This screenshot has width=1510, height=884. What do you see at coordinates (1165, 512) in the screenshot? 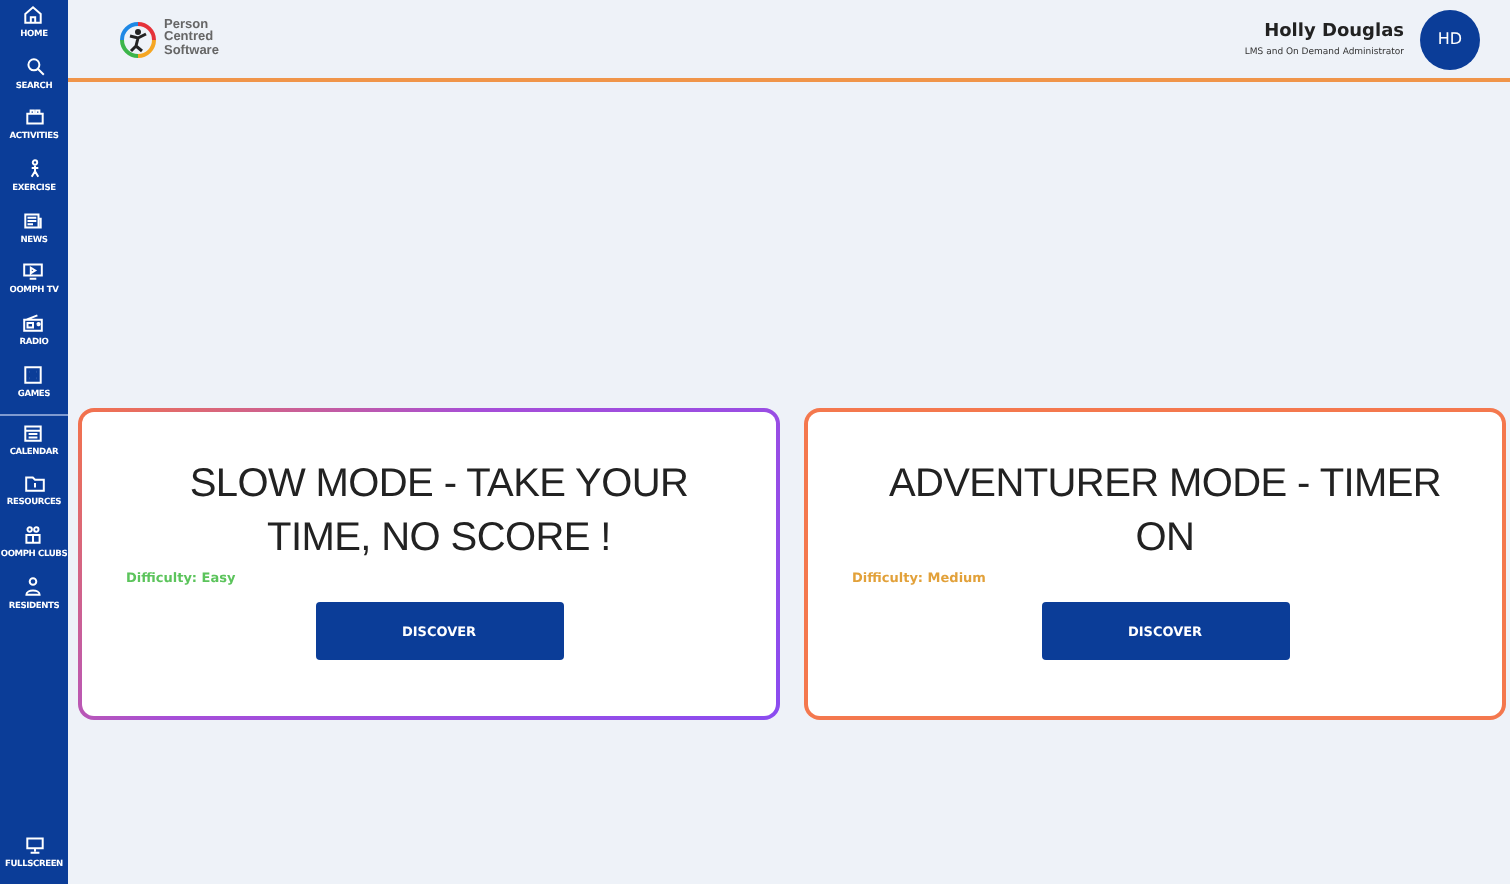
I see `card-title: ADVENTURER MODE - TIMER ON` at bounding box center [1165, 512].